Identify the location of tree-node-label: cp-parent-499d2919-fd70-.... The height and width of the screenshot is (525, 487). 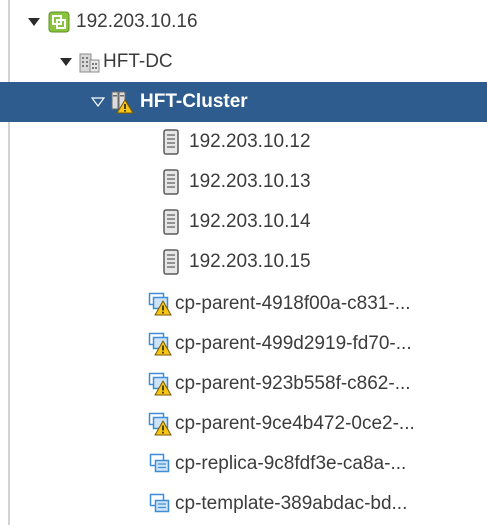
(293, 343).